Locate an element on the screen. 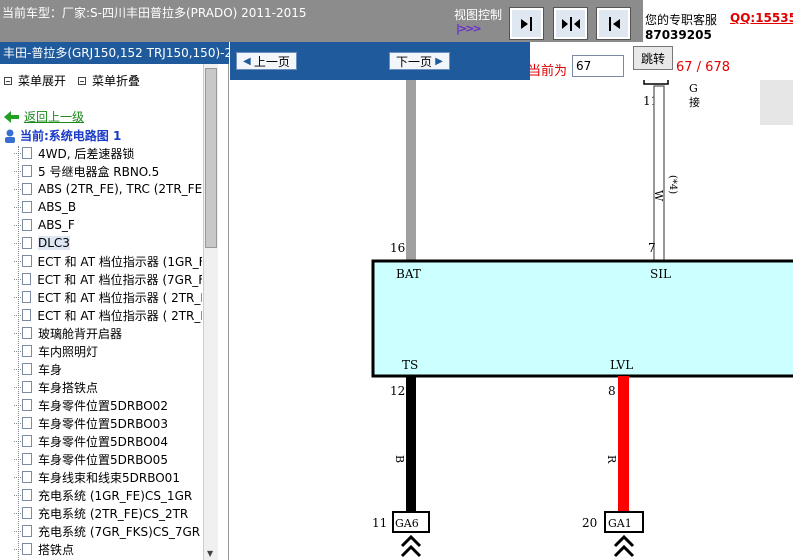 This screenshot has width=793, height=560. model-title: 丰田-普拉多(GRJ150,152 TRJ150,150)-2 is located at coordinates (114, 53).